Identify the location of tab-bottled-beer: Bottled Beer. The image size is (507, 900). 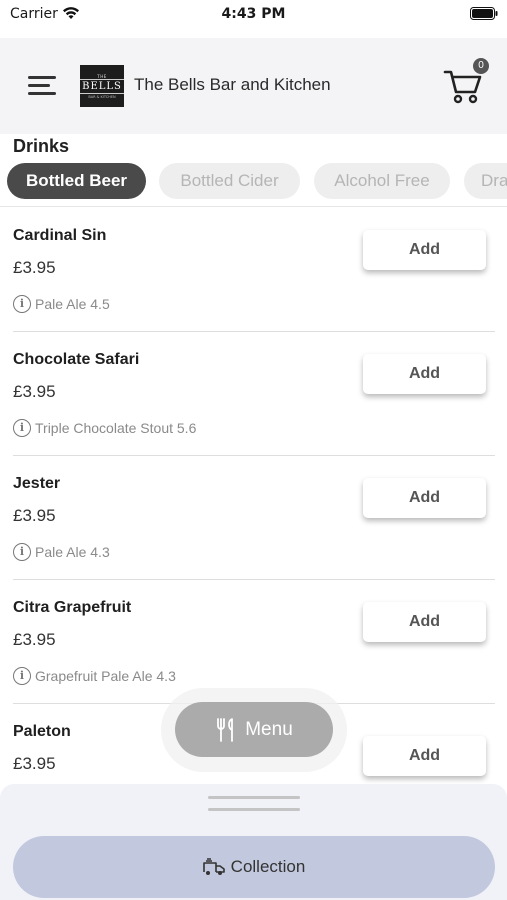
(76, 181).